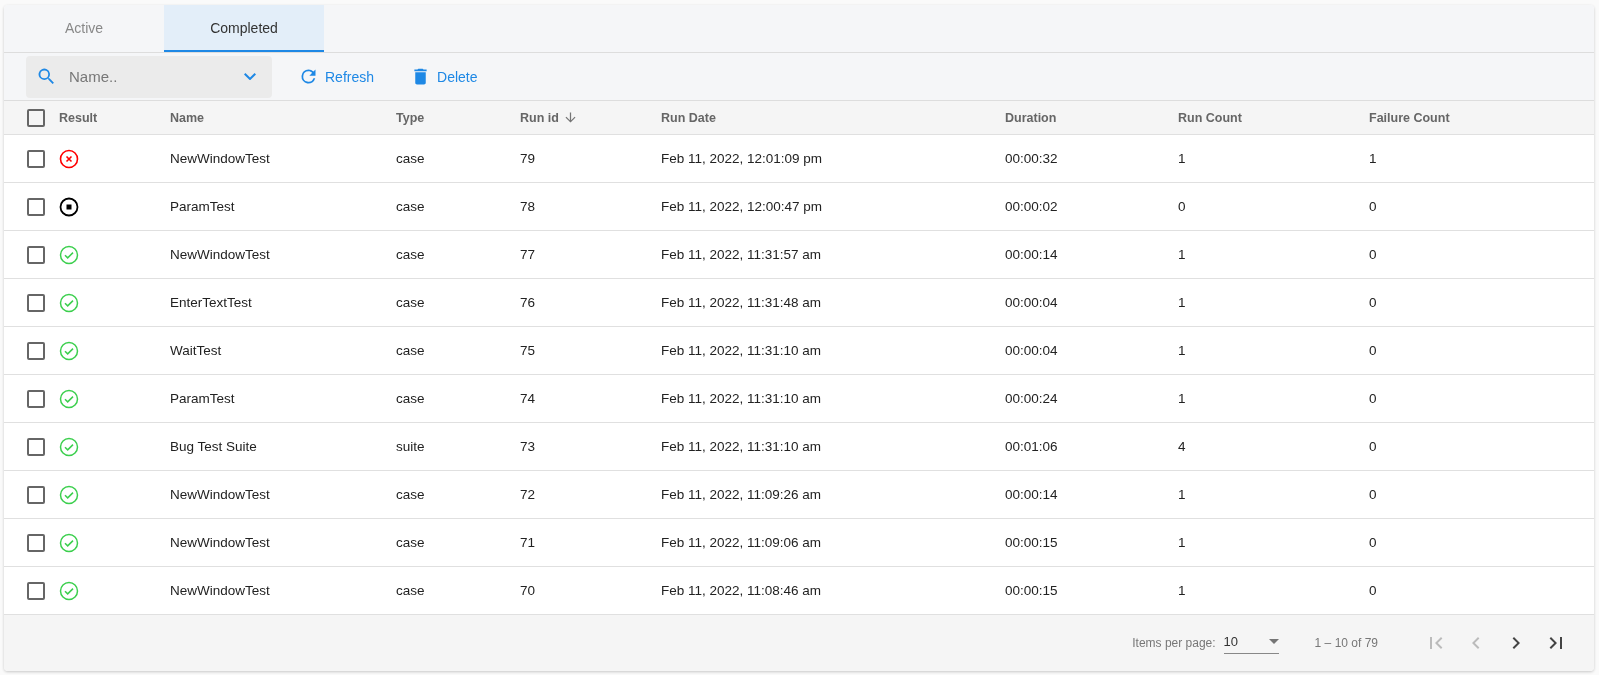 This screenshot has height=675, width=1599. Describe the element at coordinates (187, 117) in the screenshot. I see `column-header: Name` at that location.